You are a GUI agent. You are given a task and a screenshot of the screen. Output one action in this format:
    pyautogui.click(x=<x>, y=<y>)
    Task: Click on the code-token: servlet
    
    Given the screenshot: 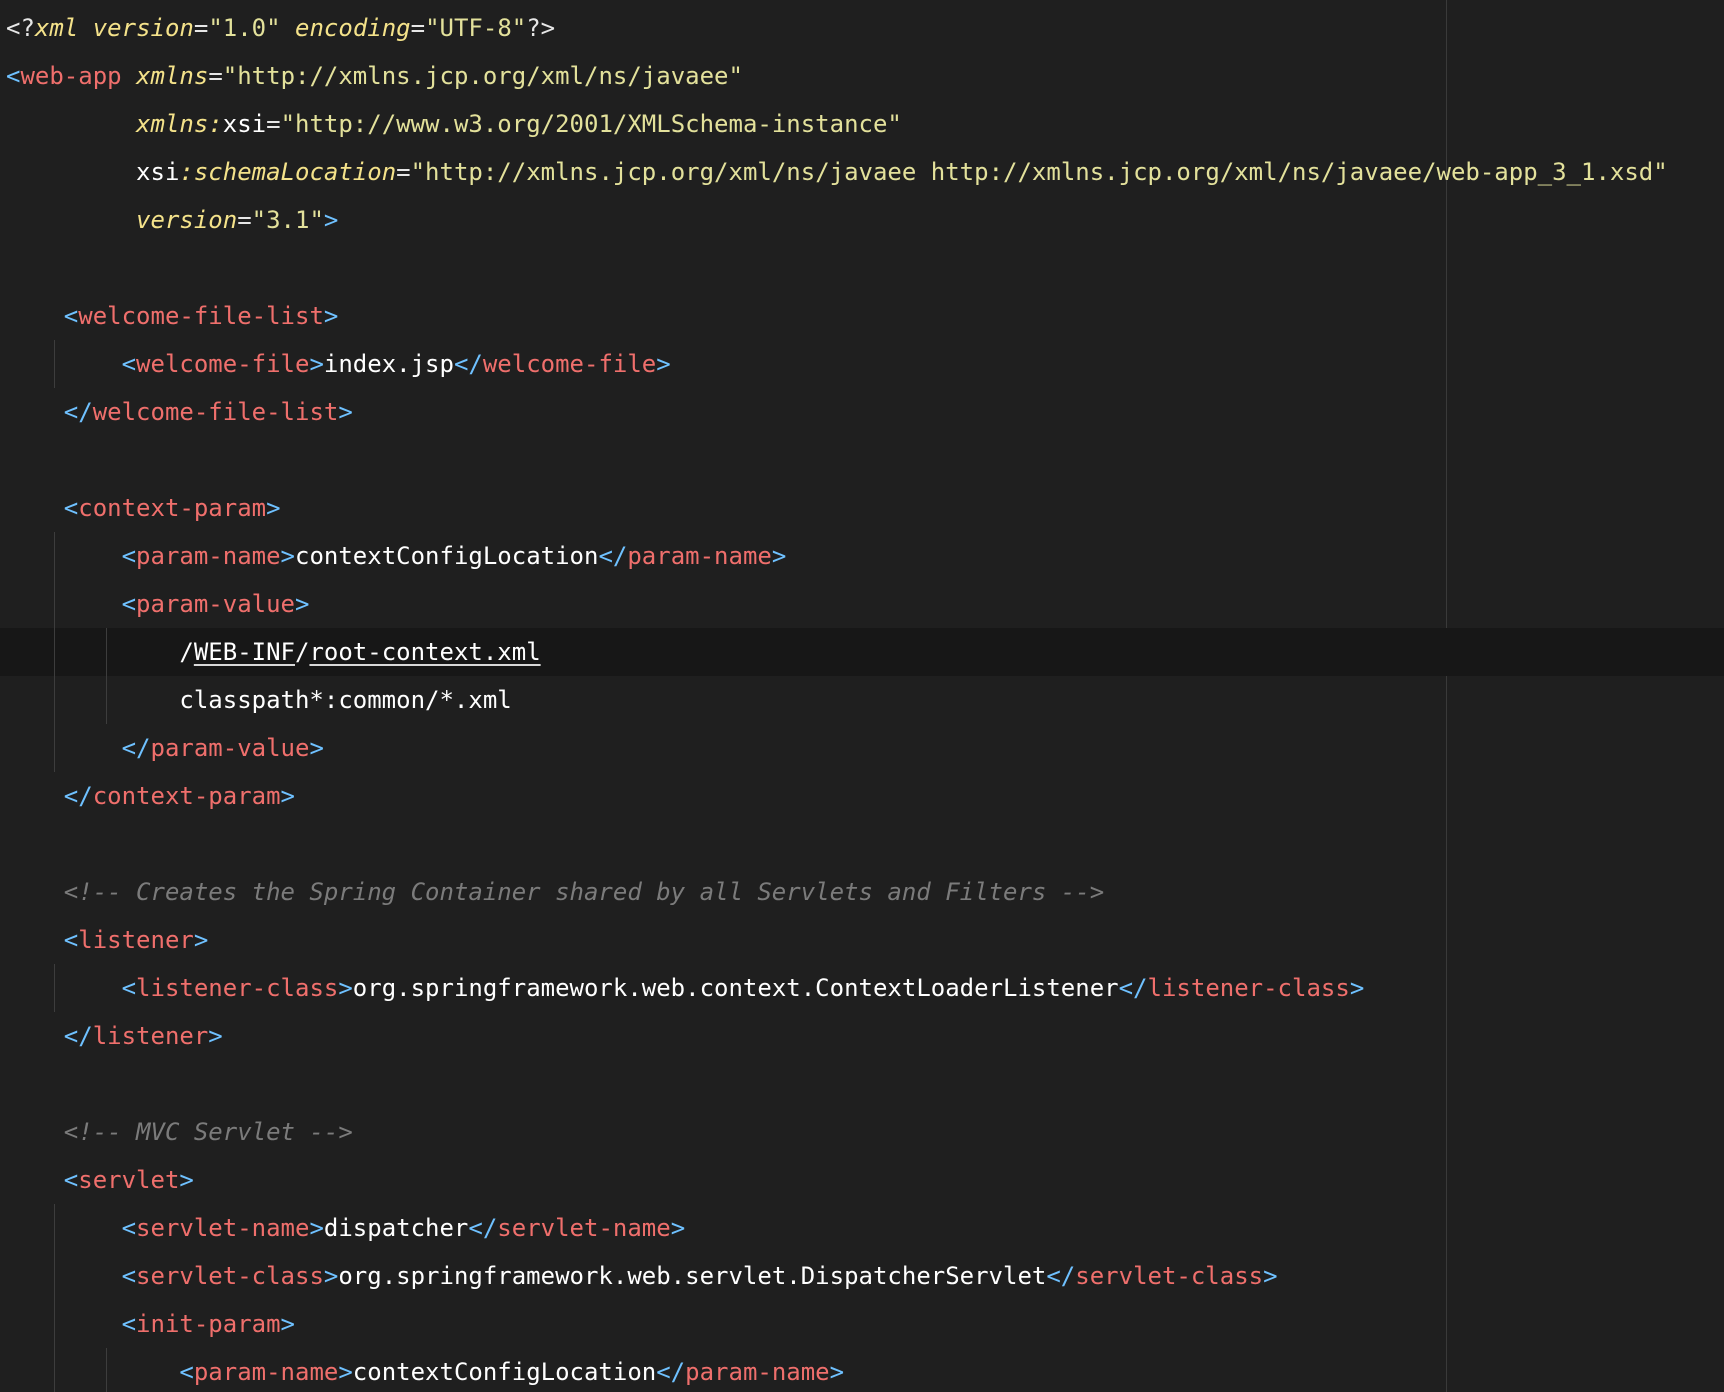 What is the action you would take?
    pyautogui.click(x=129, y=1180)
    